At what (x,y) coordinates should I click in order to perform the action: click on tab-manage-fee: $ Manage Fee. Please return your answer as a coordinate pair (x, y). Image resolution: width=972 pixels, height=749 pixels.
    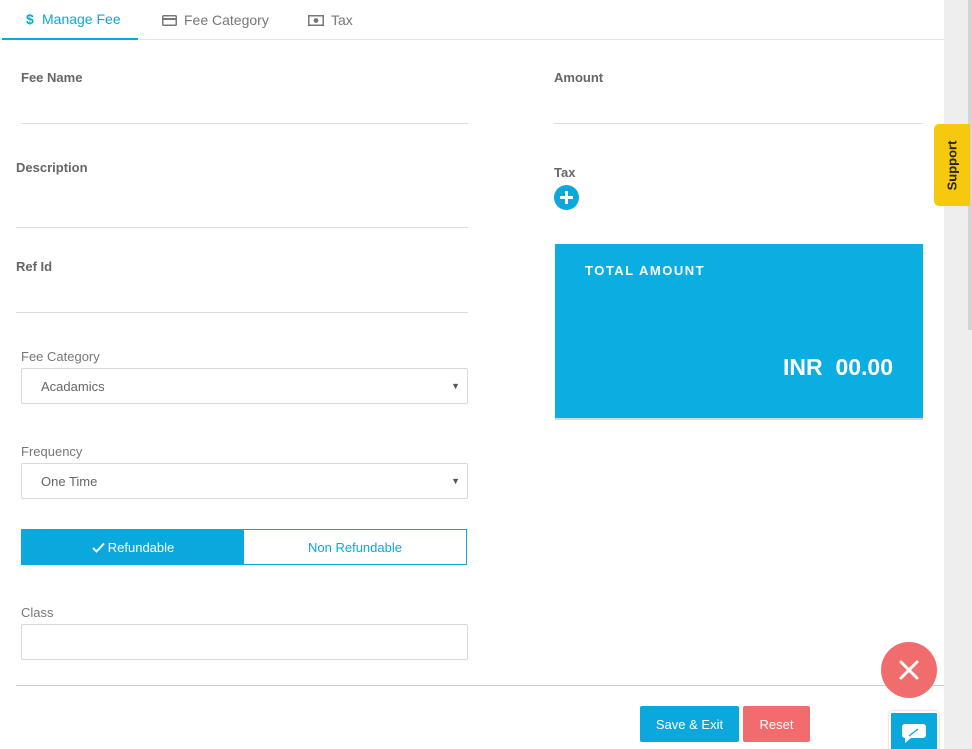
    Looking at the image, I should click on (70, 20).